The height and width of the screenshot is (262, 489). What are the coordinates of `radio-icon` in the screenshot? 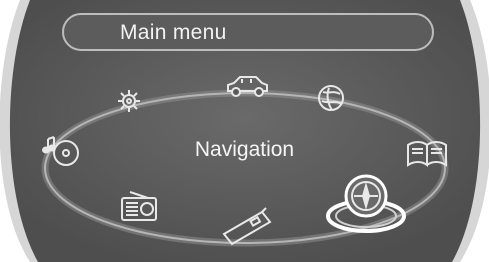 It's located at (139, 206).